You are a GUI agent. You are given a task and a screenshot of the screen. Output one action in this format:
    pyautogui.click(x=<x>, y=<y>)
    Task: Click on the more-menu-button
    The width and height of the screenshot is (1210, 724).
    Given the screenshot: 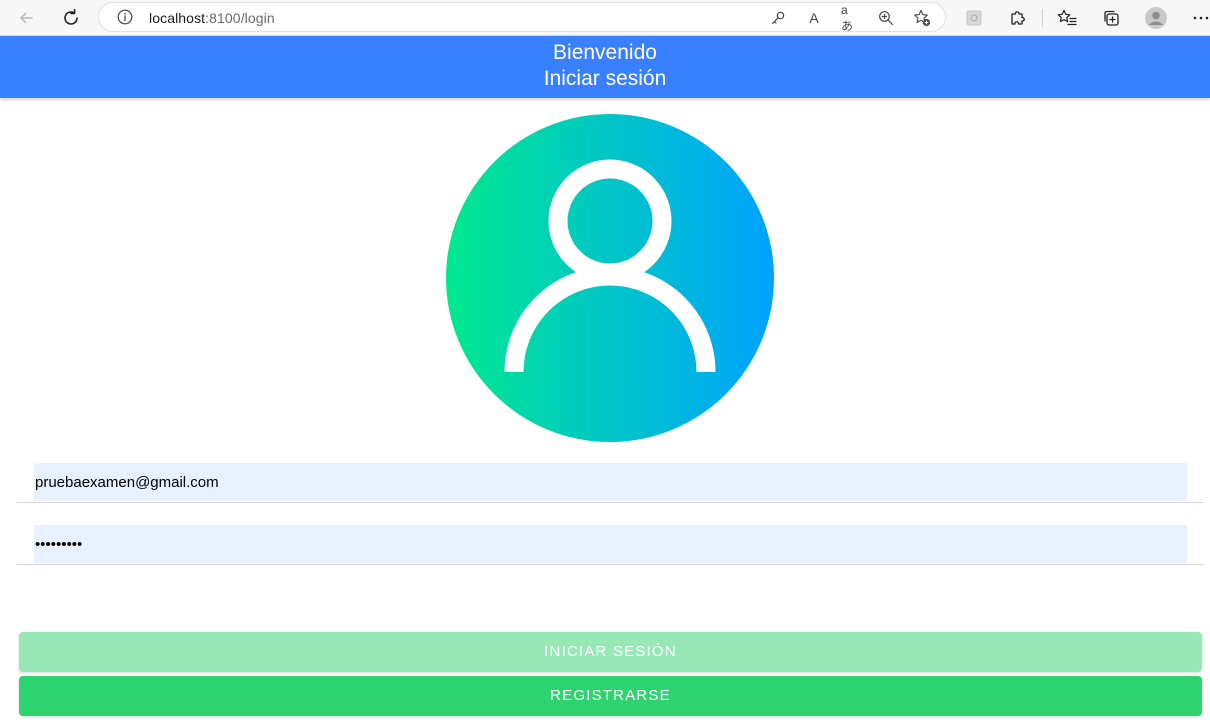 What is the action you would take?
    pyautogui.click(x=1200, y=18)
    